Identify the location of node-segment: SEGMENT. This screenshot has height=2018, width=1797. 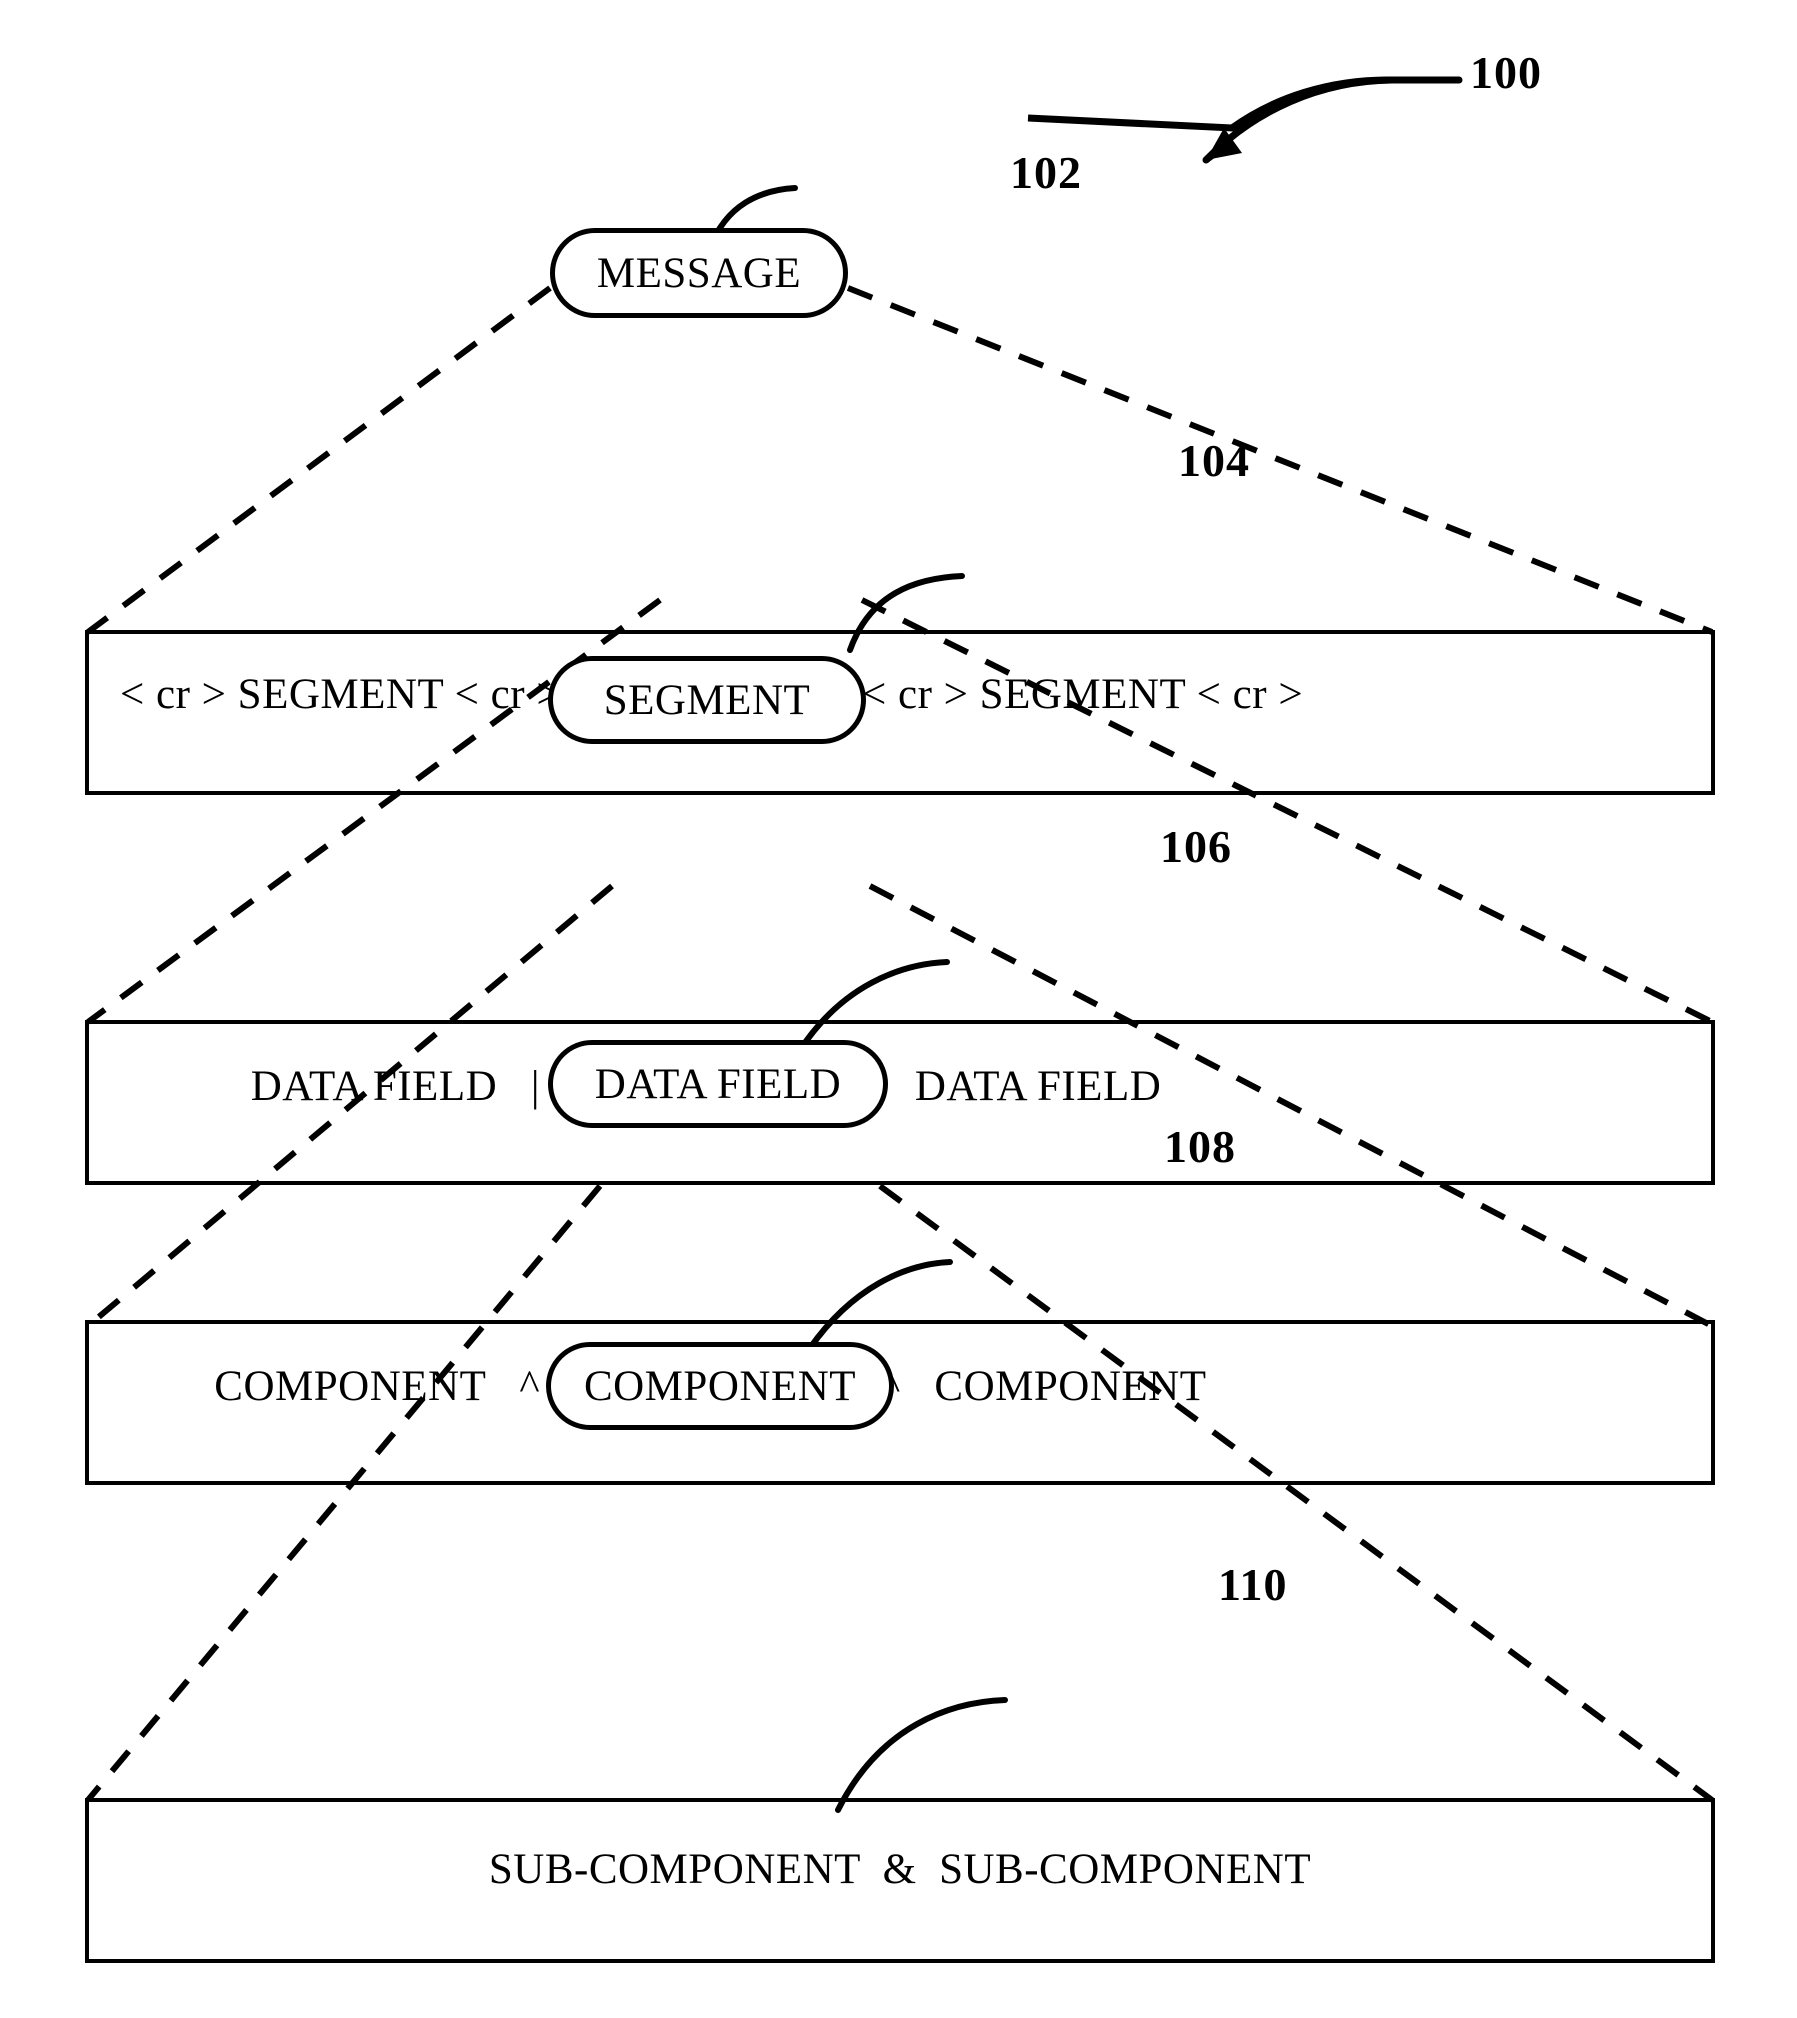
(707, 700).